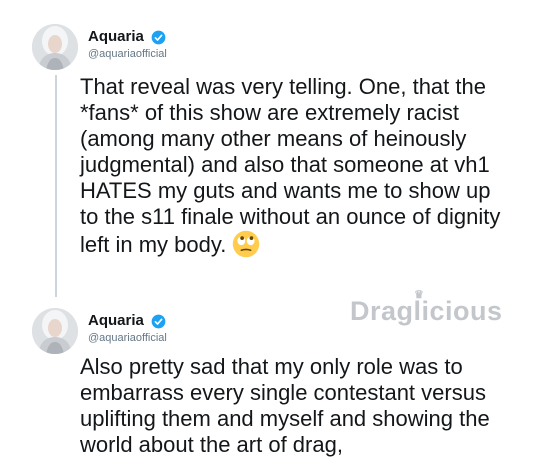 The width and height of the screenshot is (534, 462). I want to click on face-with-rolling-eyes-icon, so click(246, 244).